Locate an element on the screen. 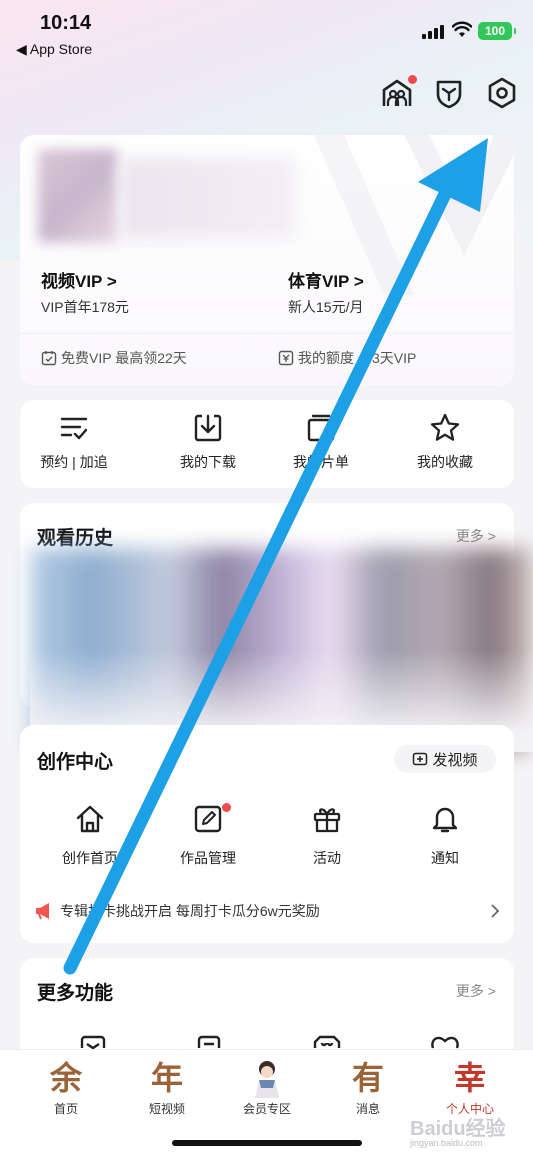  free-vip-link: 免费VIP 最高领22天 is located at coordinates (114, 358).